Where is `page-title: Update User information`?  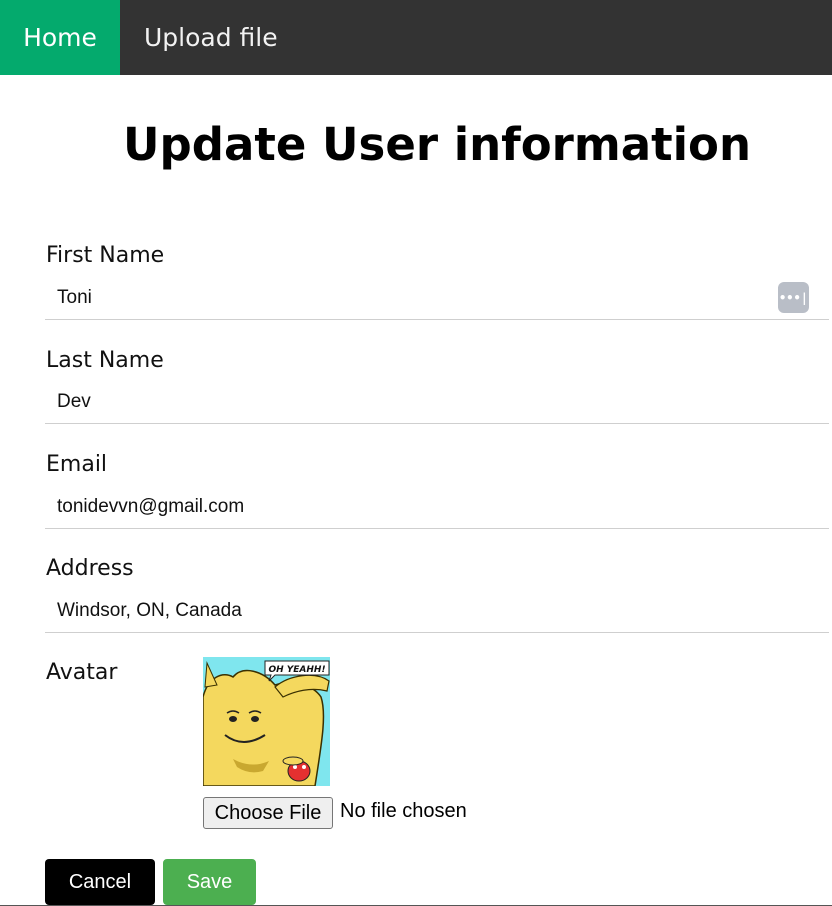
page-title: Update User information is located at coordinates (437, 144).